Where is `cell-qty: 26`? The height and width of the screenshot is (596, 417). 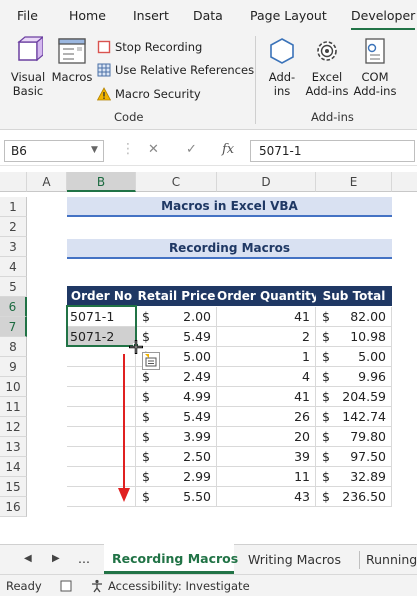 cell-qty: 26 is located at coordinates (266, 417).